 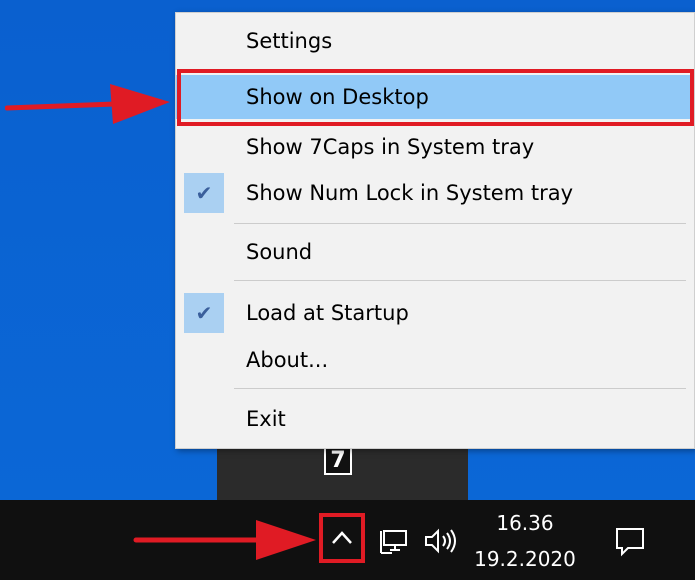 I want to click on menu-item-label: Show 7Caps in System tray, so click(x=390, y=147).